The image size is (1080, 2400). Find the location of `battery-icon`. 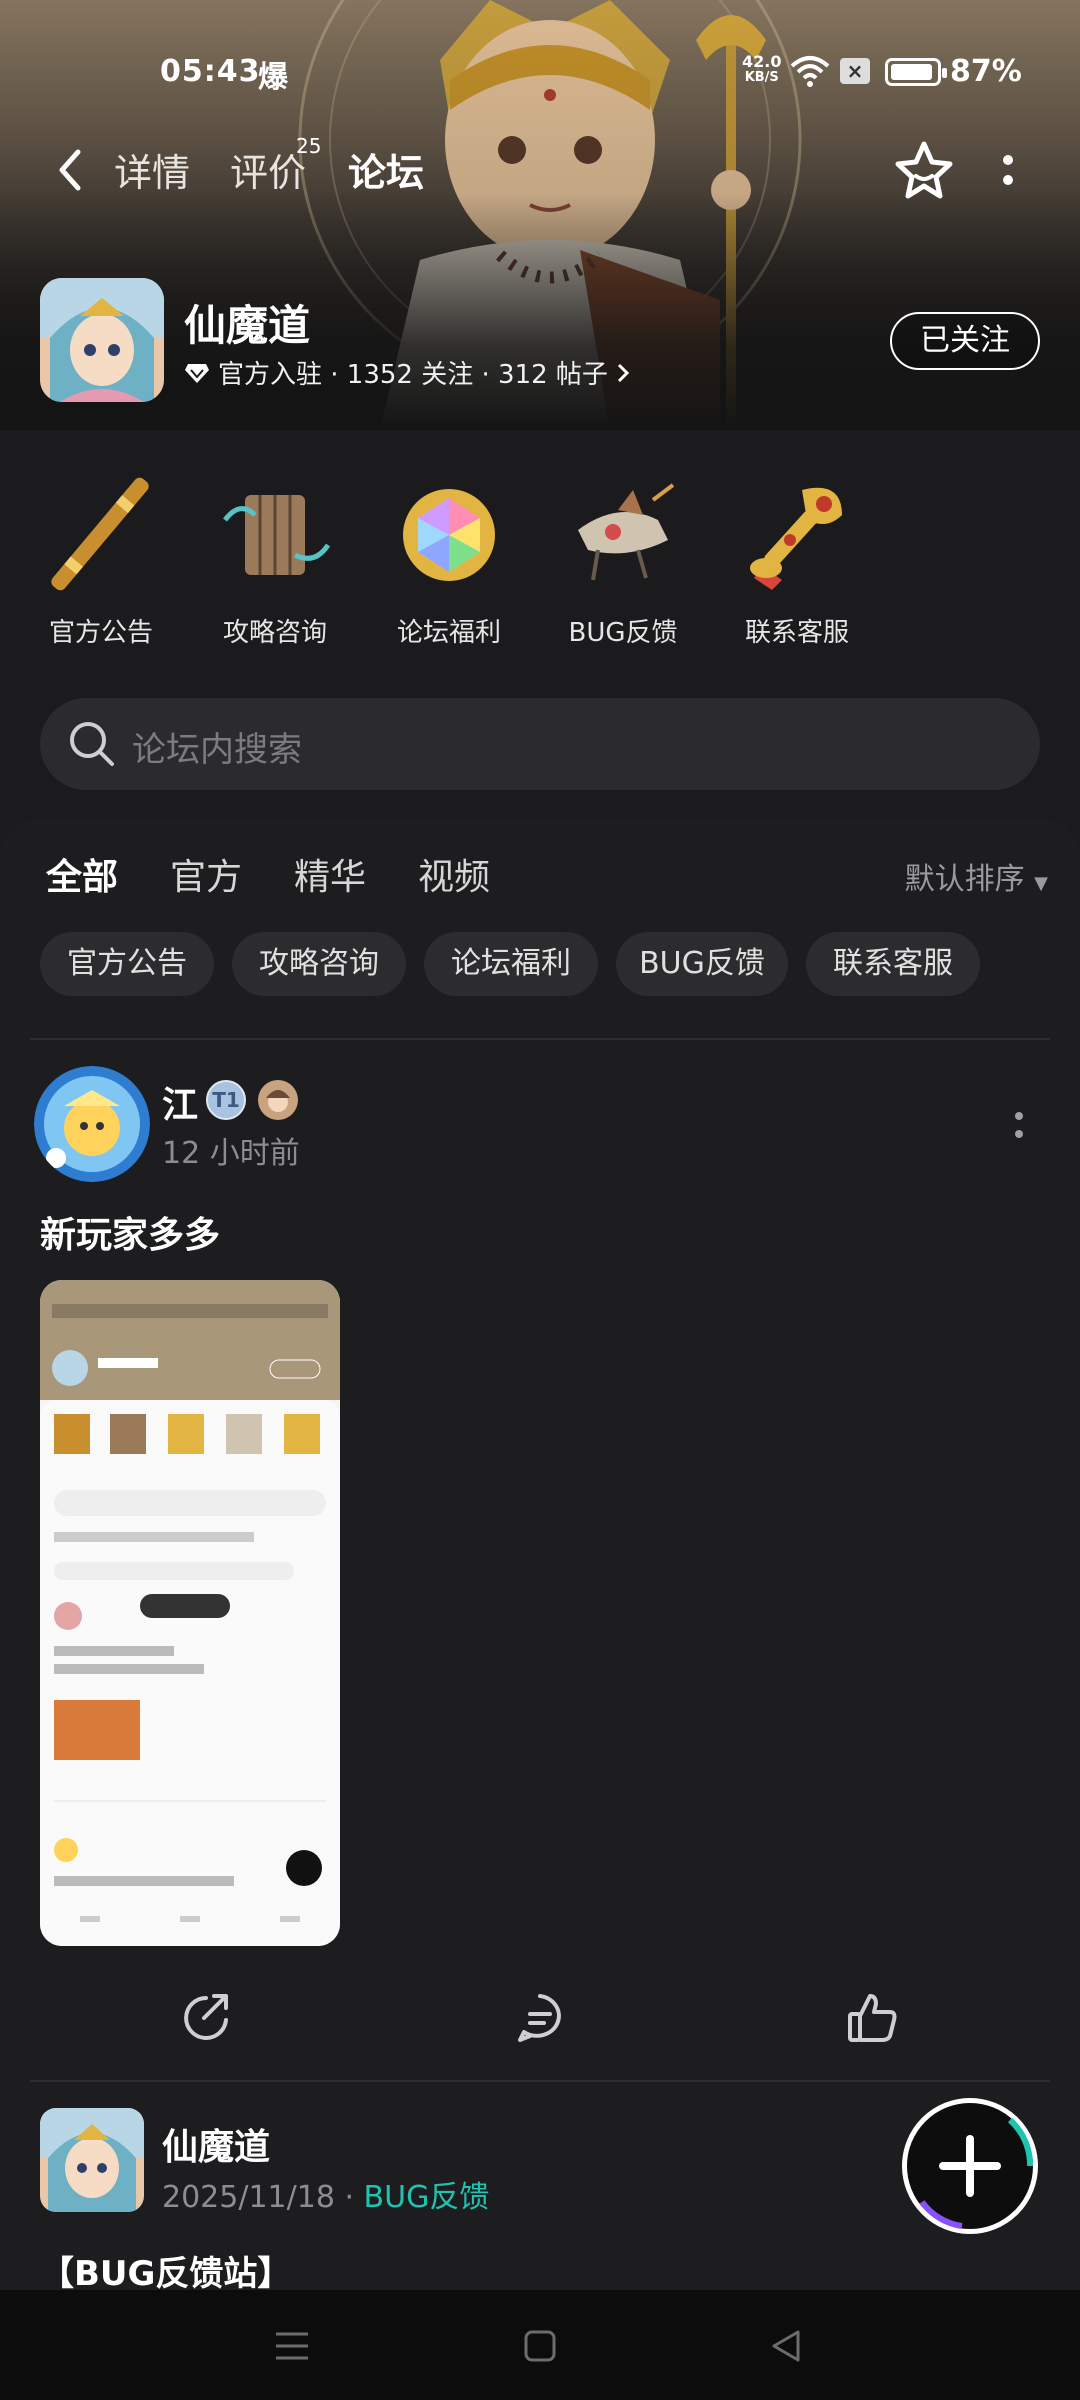

battery-icon is located at coordinates (916, 72).